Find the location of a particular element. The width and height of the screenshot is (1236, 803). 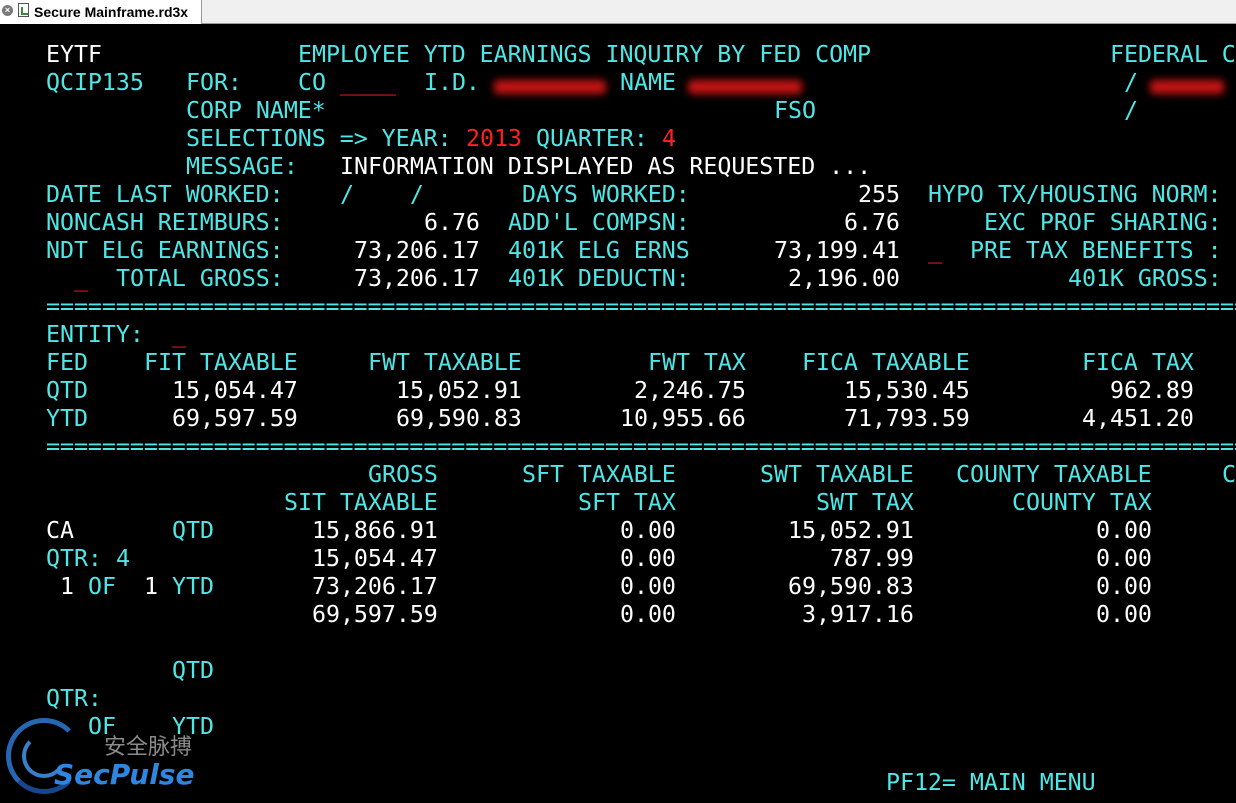

total-gross-label: TOTAL GROSS: is located at coordinates (200, 278).